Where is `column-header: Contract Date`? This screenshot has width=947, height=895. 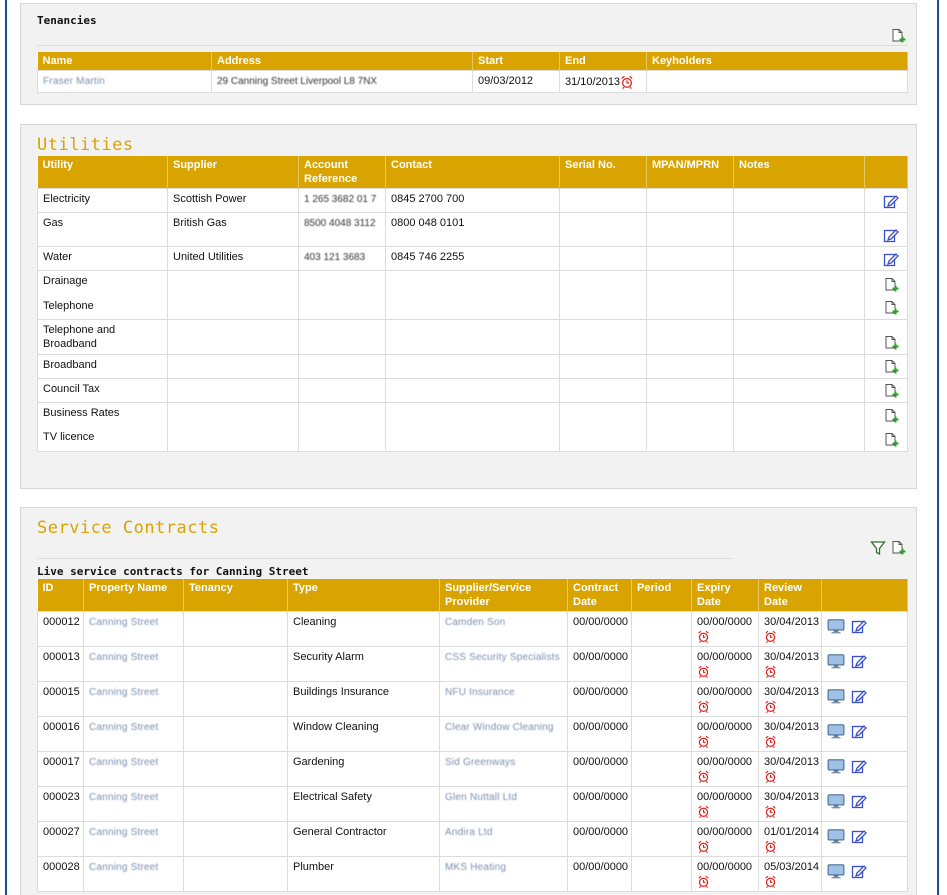
column-header: Contract Date is located at coordinates (599, 595).